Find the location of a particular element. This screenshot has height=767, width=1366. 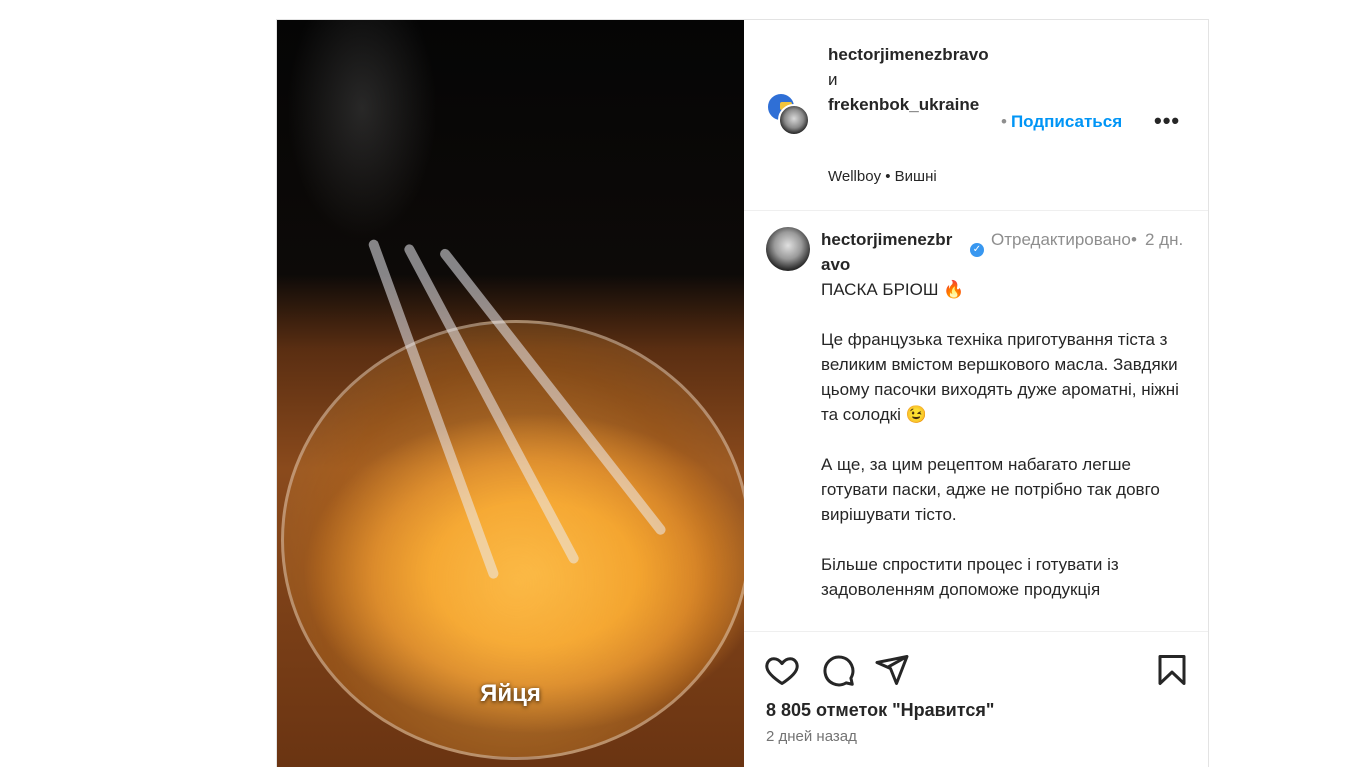

bookmark-icon is located at coordinates (1172, 670).